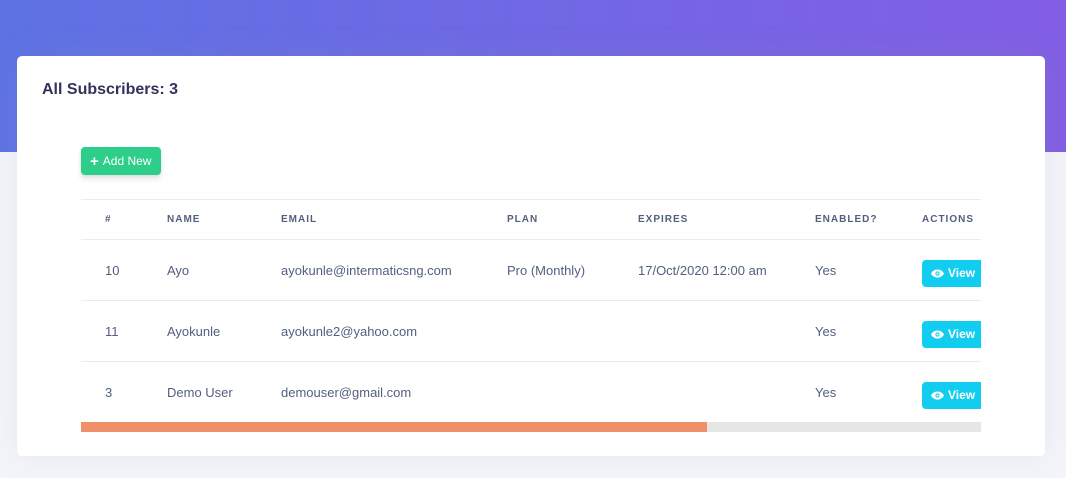 This screenshot has width=1066, height=478. Describe the element at coordinates (726, 270) in the screenshot. I see `cell-expires: 17/Oct/2020 12:00 am` at that location.